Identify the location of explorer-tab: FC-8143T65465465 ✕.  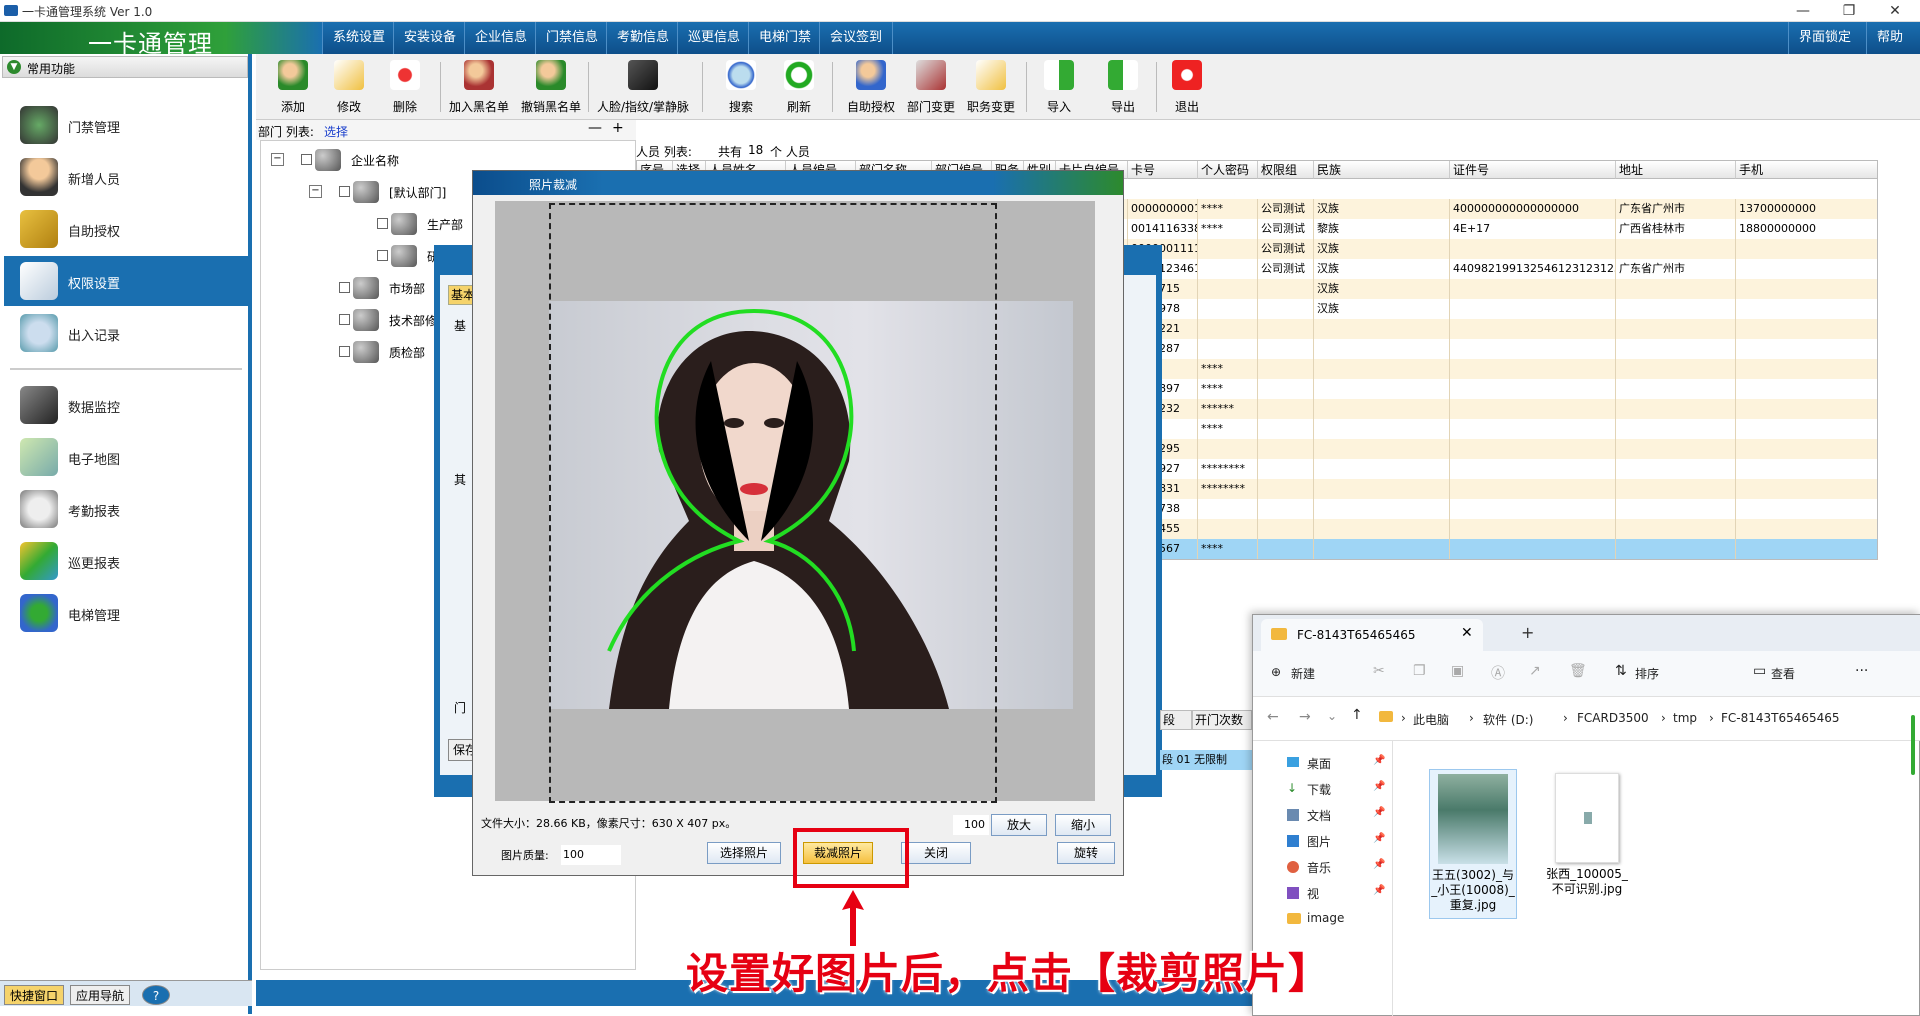
(1372, 635).